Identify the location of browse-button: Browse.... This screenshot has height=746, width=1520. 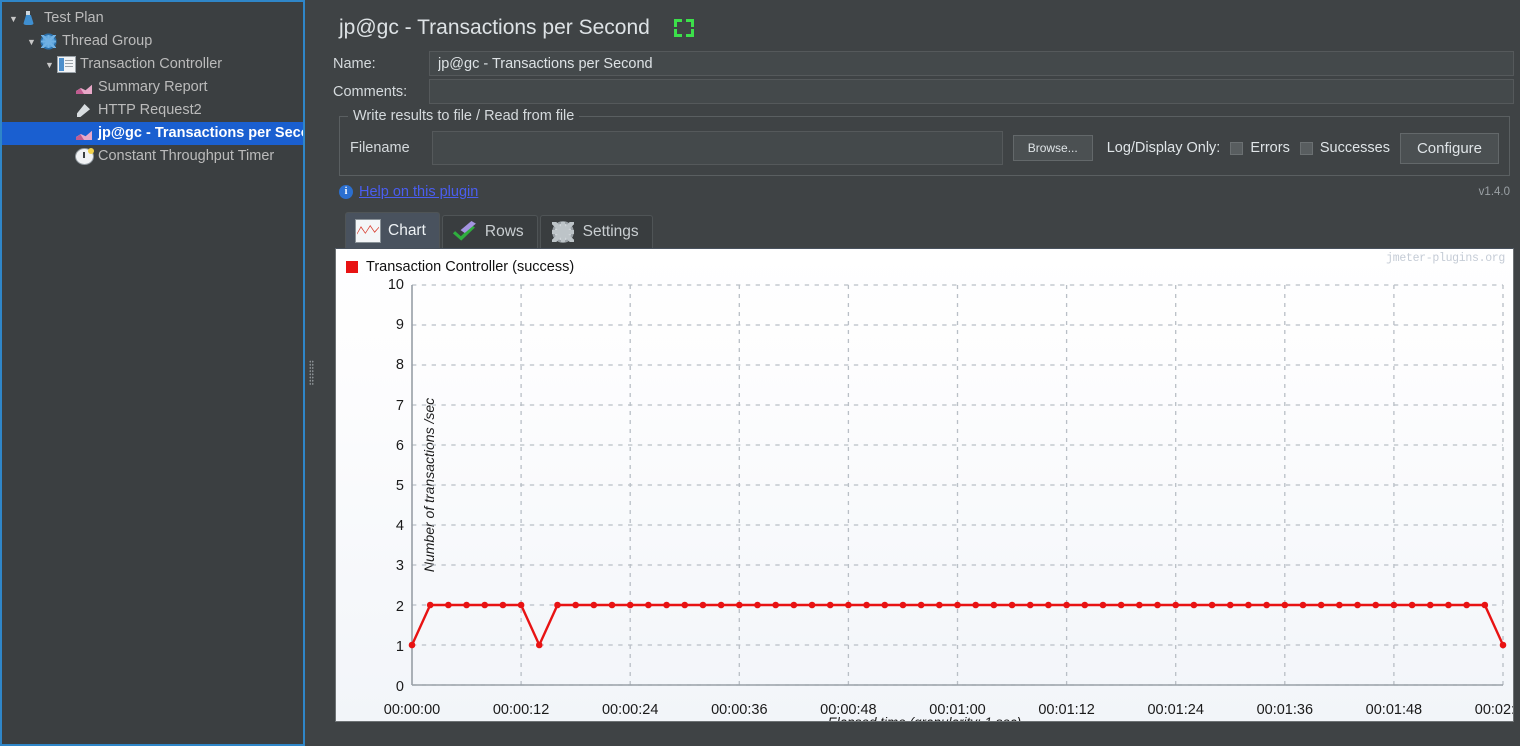
(1052, 148).